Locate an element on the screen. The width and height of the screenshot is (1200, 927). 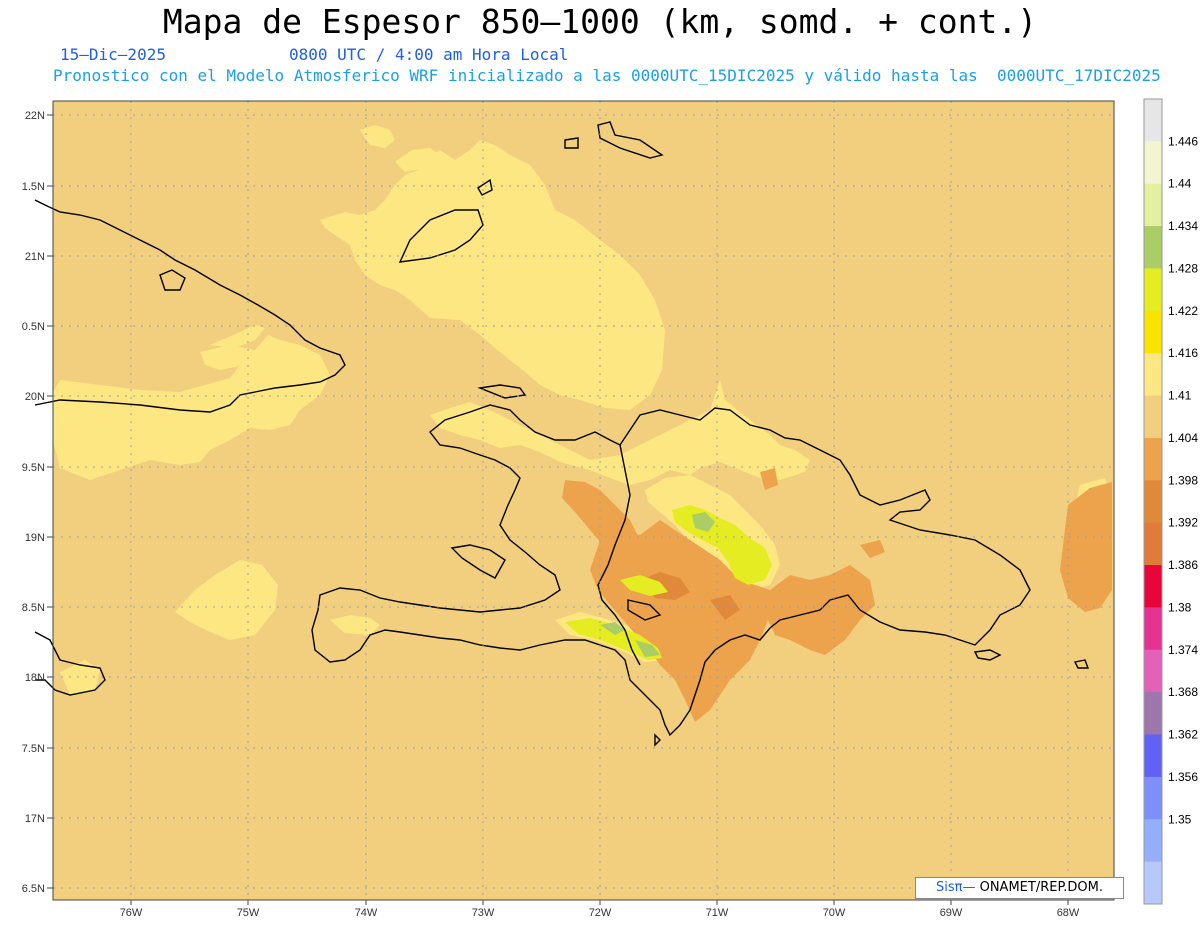
colorbar-label: 1.422 is located at coordinates (1183, 311).